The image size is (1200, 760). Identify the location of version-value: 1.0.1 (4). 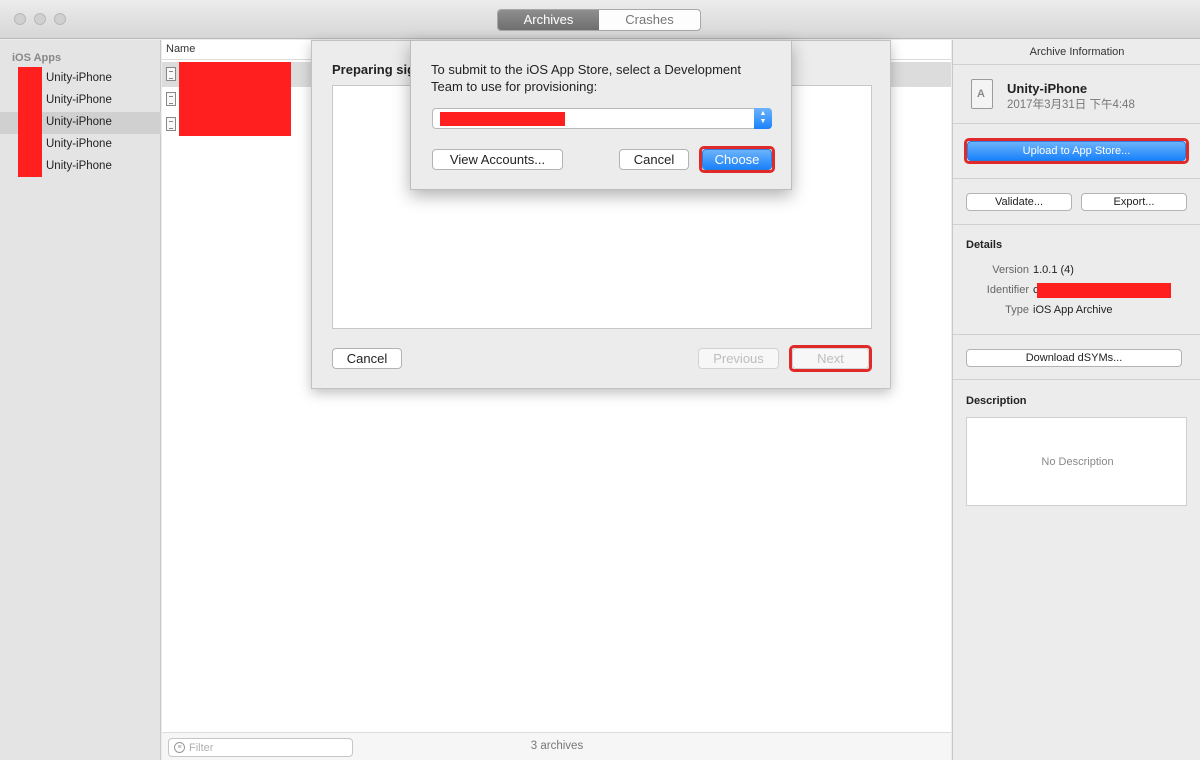
(1053, 270).